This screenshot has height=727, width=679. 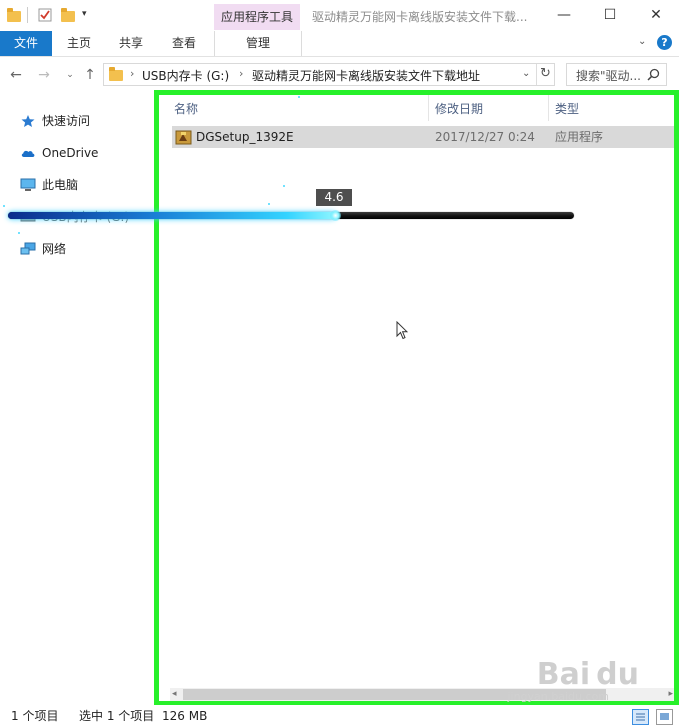 What do you see at coordinates (339, 44) in the screenshot?
I see `ribbon-tabs: 文件 主页 共享 查看 管理 ⌄ ?` at bounding box center [339, 44].